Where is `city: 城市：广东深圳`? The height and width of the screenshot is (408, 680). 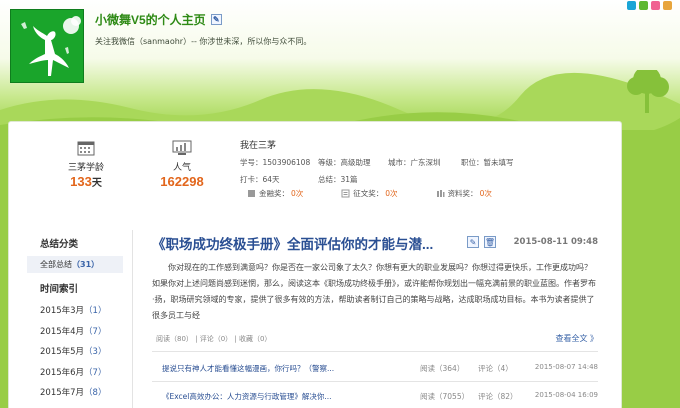
city: 城市：广东深圳 is located at coordinates (414, 162).